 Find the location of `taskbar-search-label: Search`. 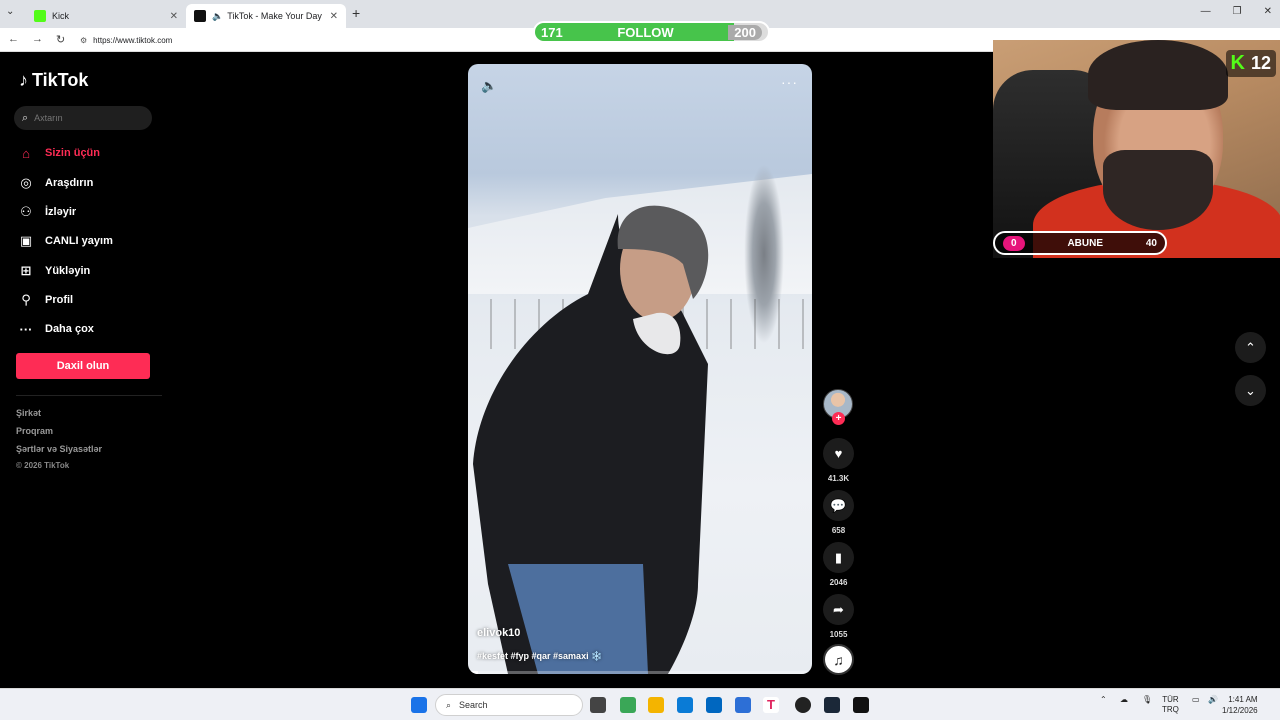

taskbar-search-label: Search is located at coordinates (473, 705).